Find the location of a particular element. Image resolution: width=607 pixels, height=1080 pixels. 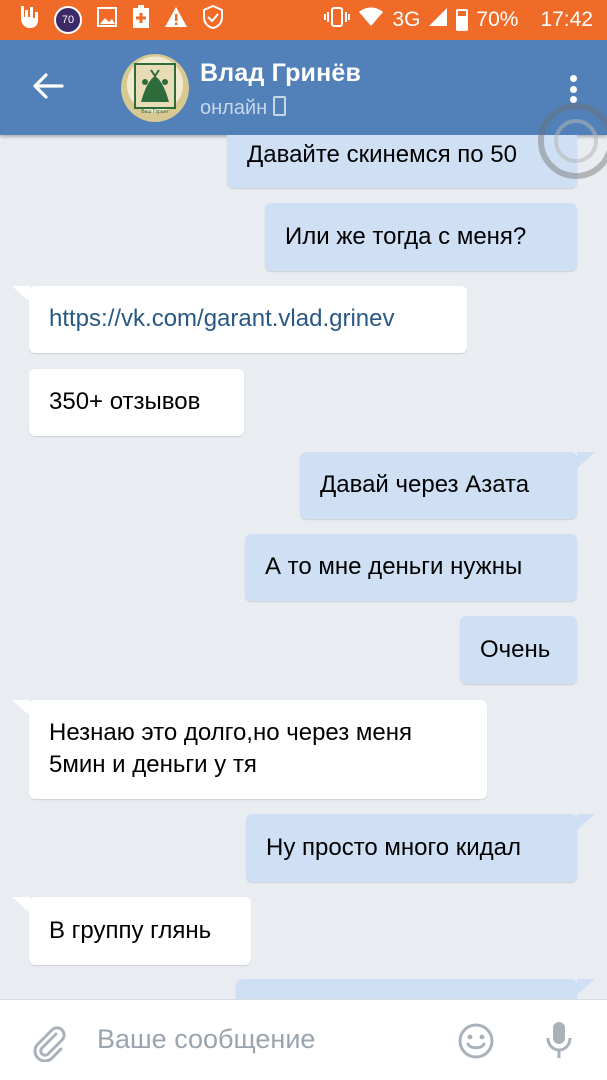

network-type: 3G is located at coordinates (406, 19).